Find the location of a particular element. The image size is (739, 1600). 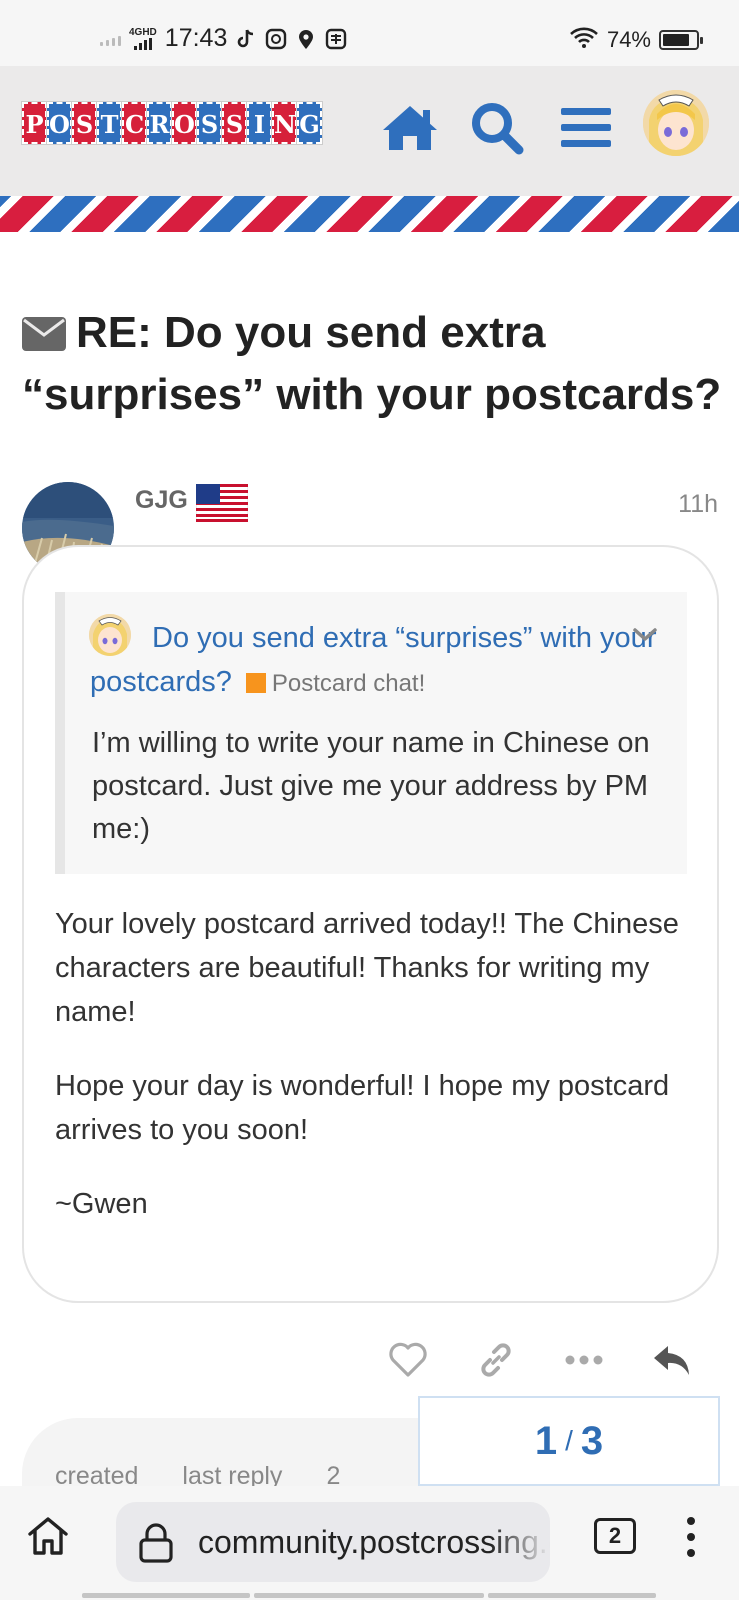

battery-percent: 74% is located at coordinates (628, 39).